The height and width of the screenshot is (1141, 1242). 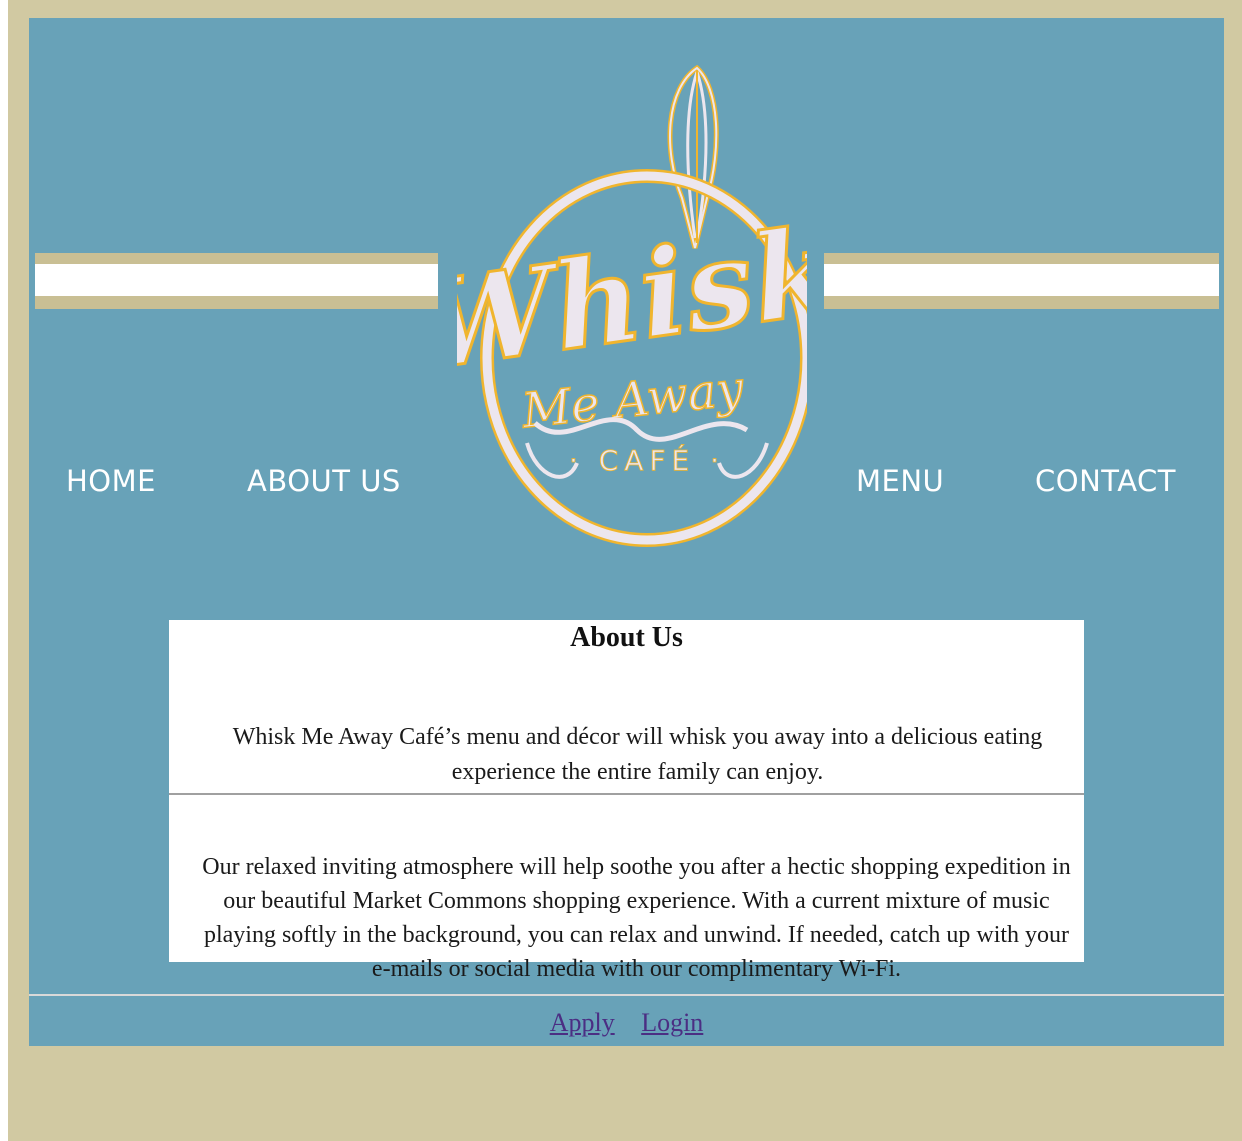 What do you see at coordinates (236, 281) in the screenshot?
I see `header-stripe-left` at bounding box center [236, 281].